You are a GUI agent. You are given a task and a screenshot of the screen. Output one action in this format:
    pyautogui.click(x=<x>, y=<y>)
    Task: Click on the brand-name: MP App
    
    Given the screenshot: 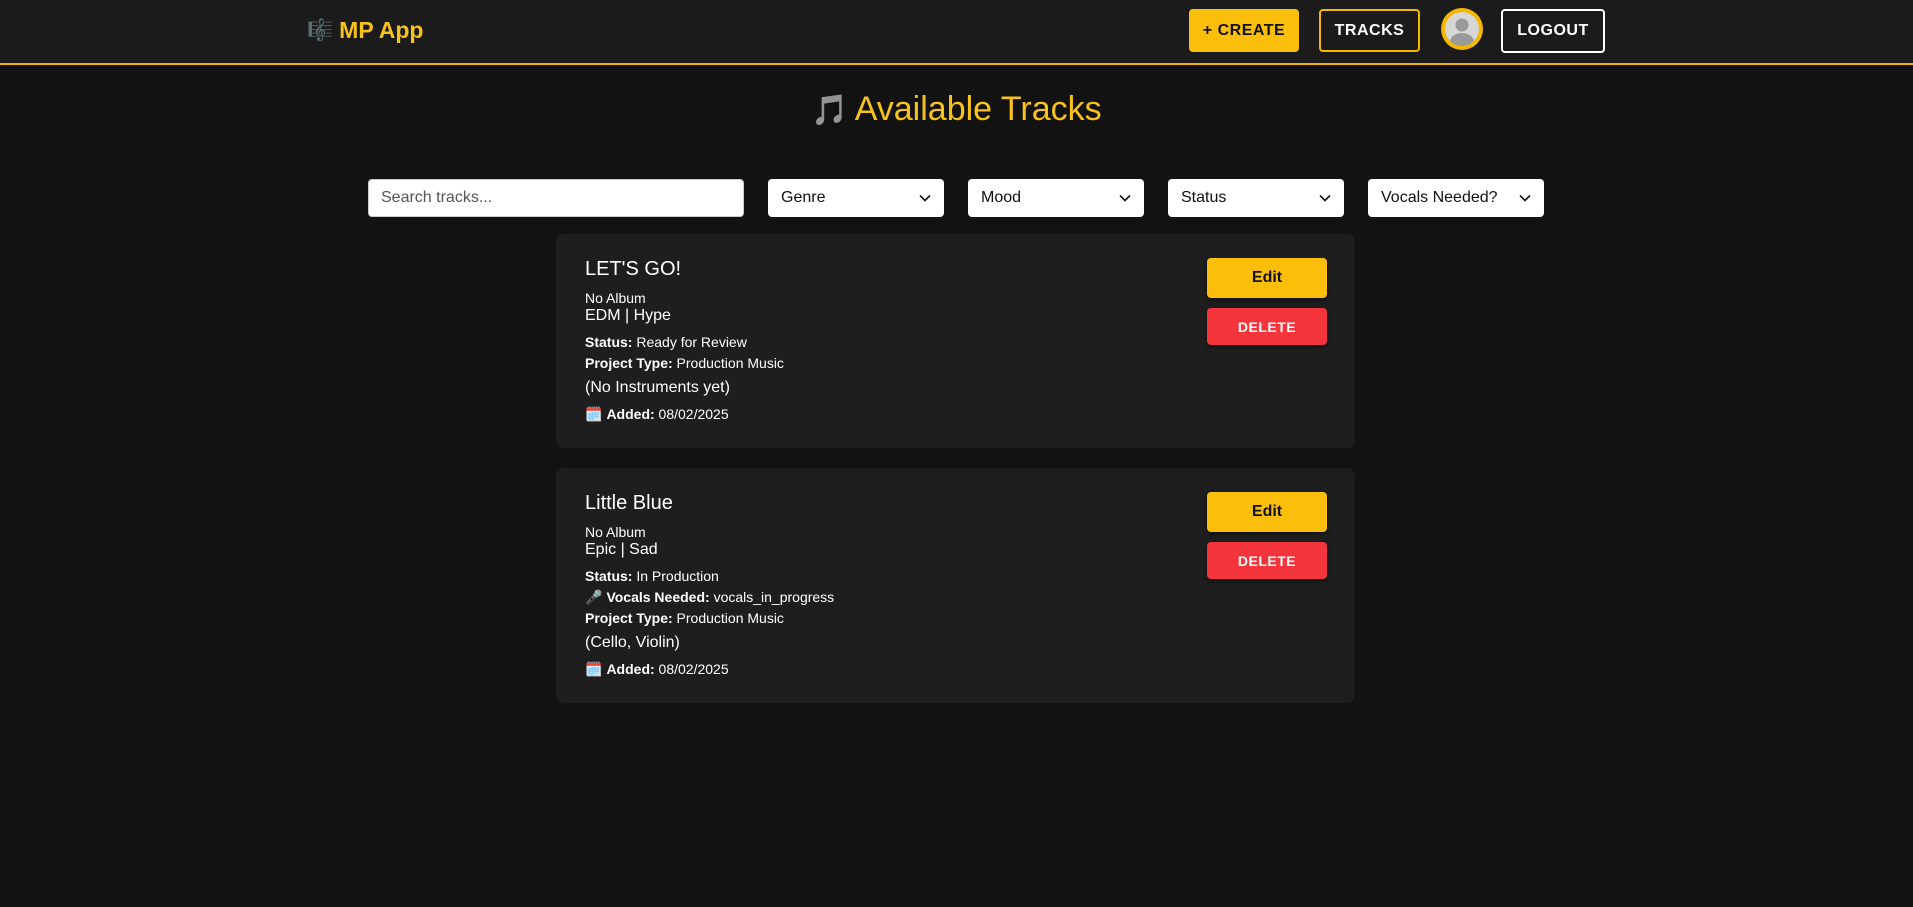 What is the action you would take?
    pyautogui.click(x=381, y=29)
    